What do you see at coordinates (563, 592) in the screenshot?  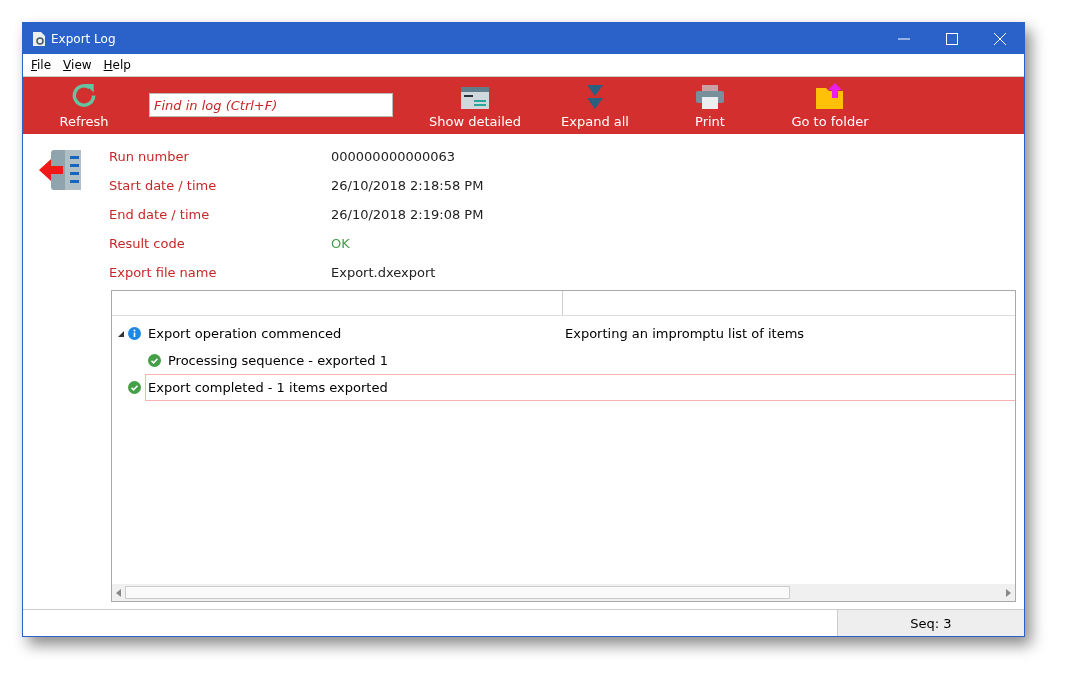 I see `horizontal-scrollbar` at bounding box center [563, 592].